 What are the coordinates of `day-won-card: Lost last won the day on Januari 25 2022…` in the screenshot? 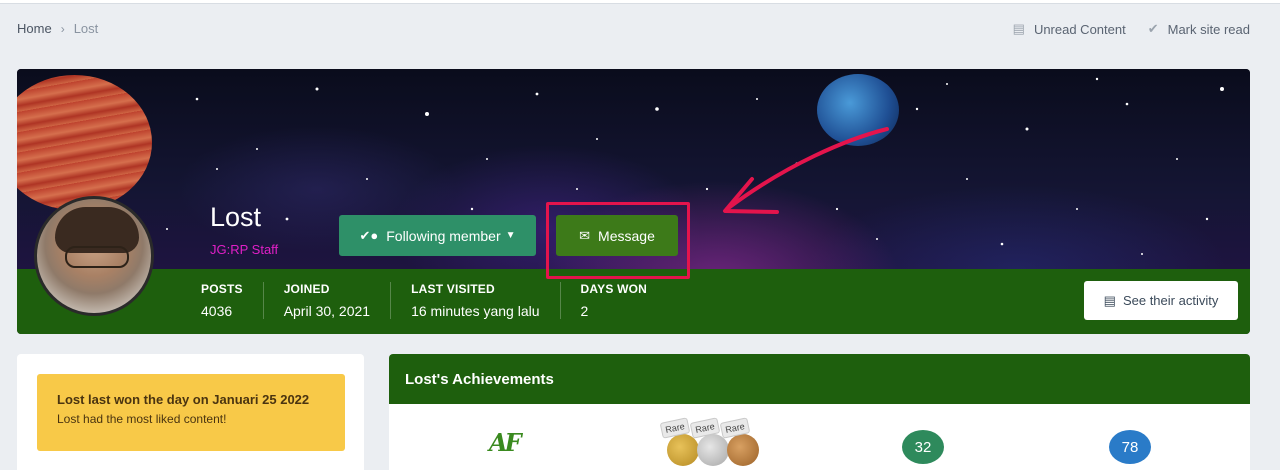 It's located at (190, 412).